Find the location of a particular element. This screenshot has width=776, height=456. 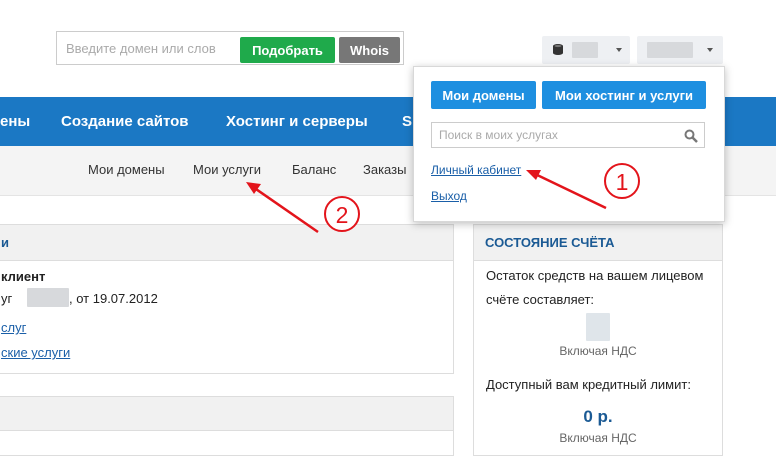

user-menu-button is located at coordinates (680, 50).